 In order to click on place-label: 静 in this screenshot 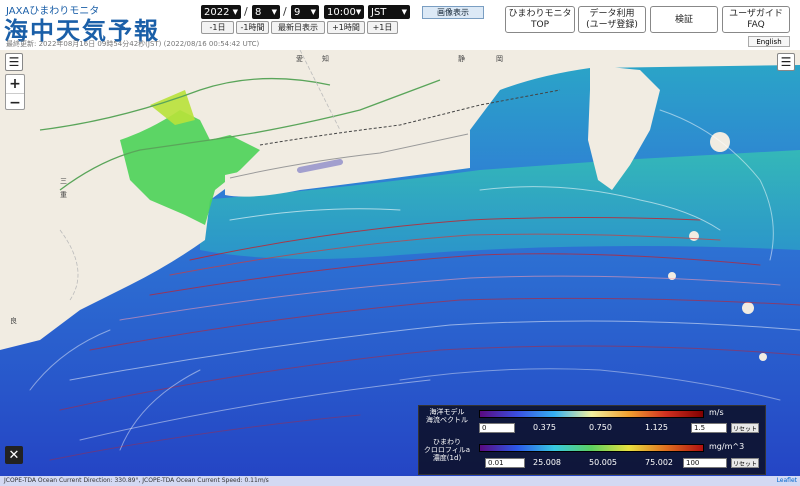, I will do `click(461, 59)`.